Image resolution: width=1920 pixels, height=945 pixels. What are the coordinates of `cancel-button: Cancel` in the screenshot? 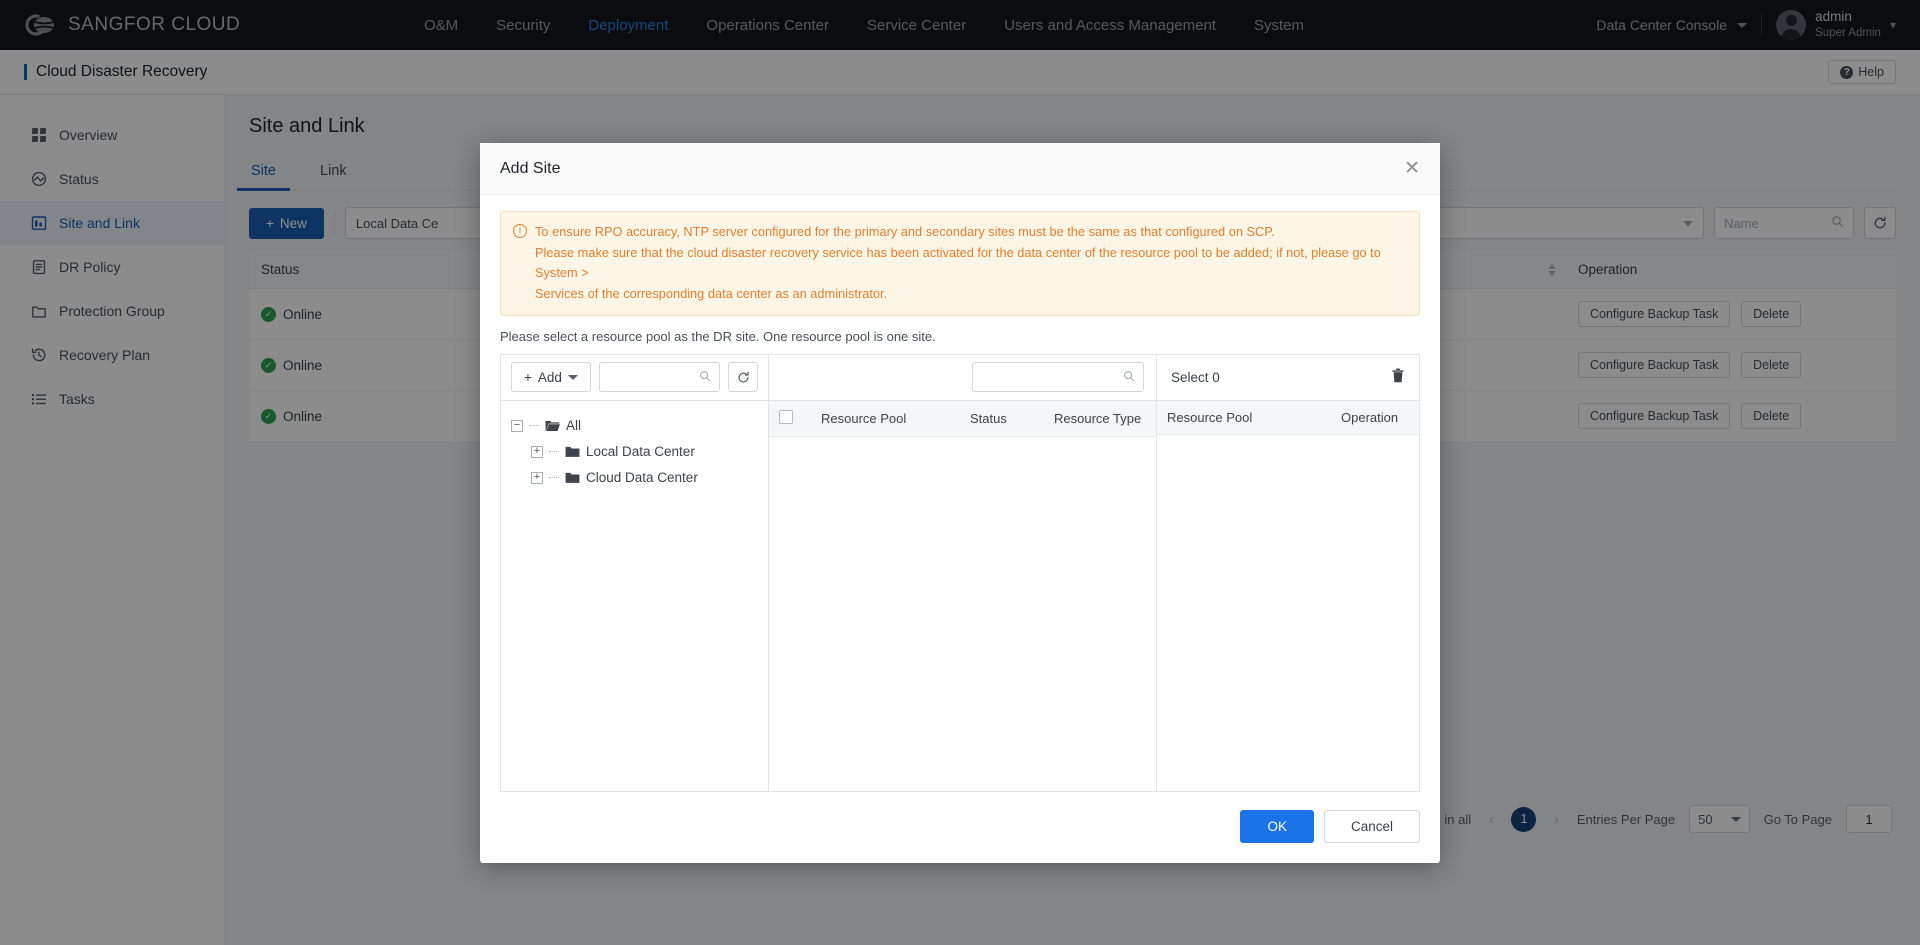 It's located at (1371, 826).